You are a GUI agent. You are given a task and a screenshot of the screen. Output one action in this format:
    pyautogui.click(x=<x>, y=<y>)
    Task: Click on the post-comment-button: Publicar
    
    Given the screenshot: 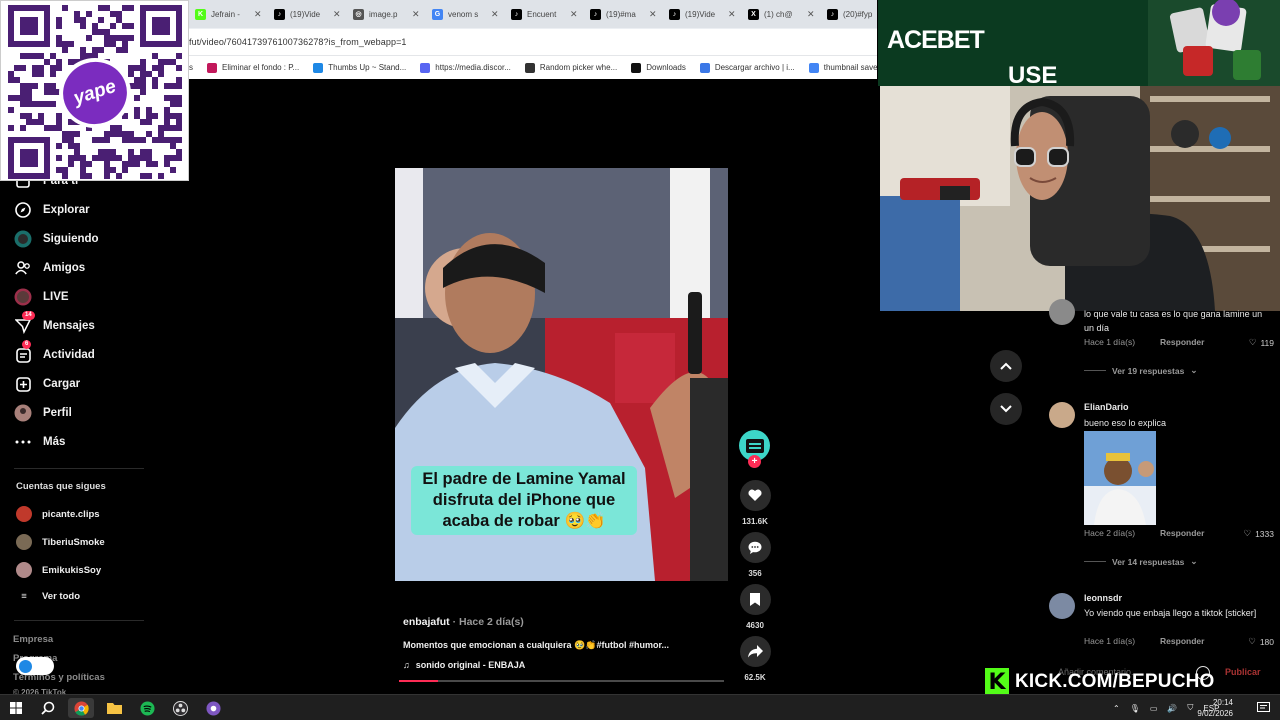 What is the action you would take?
    pyautogui.click(x=1243, y=672)
    